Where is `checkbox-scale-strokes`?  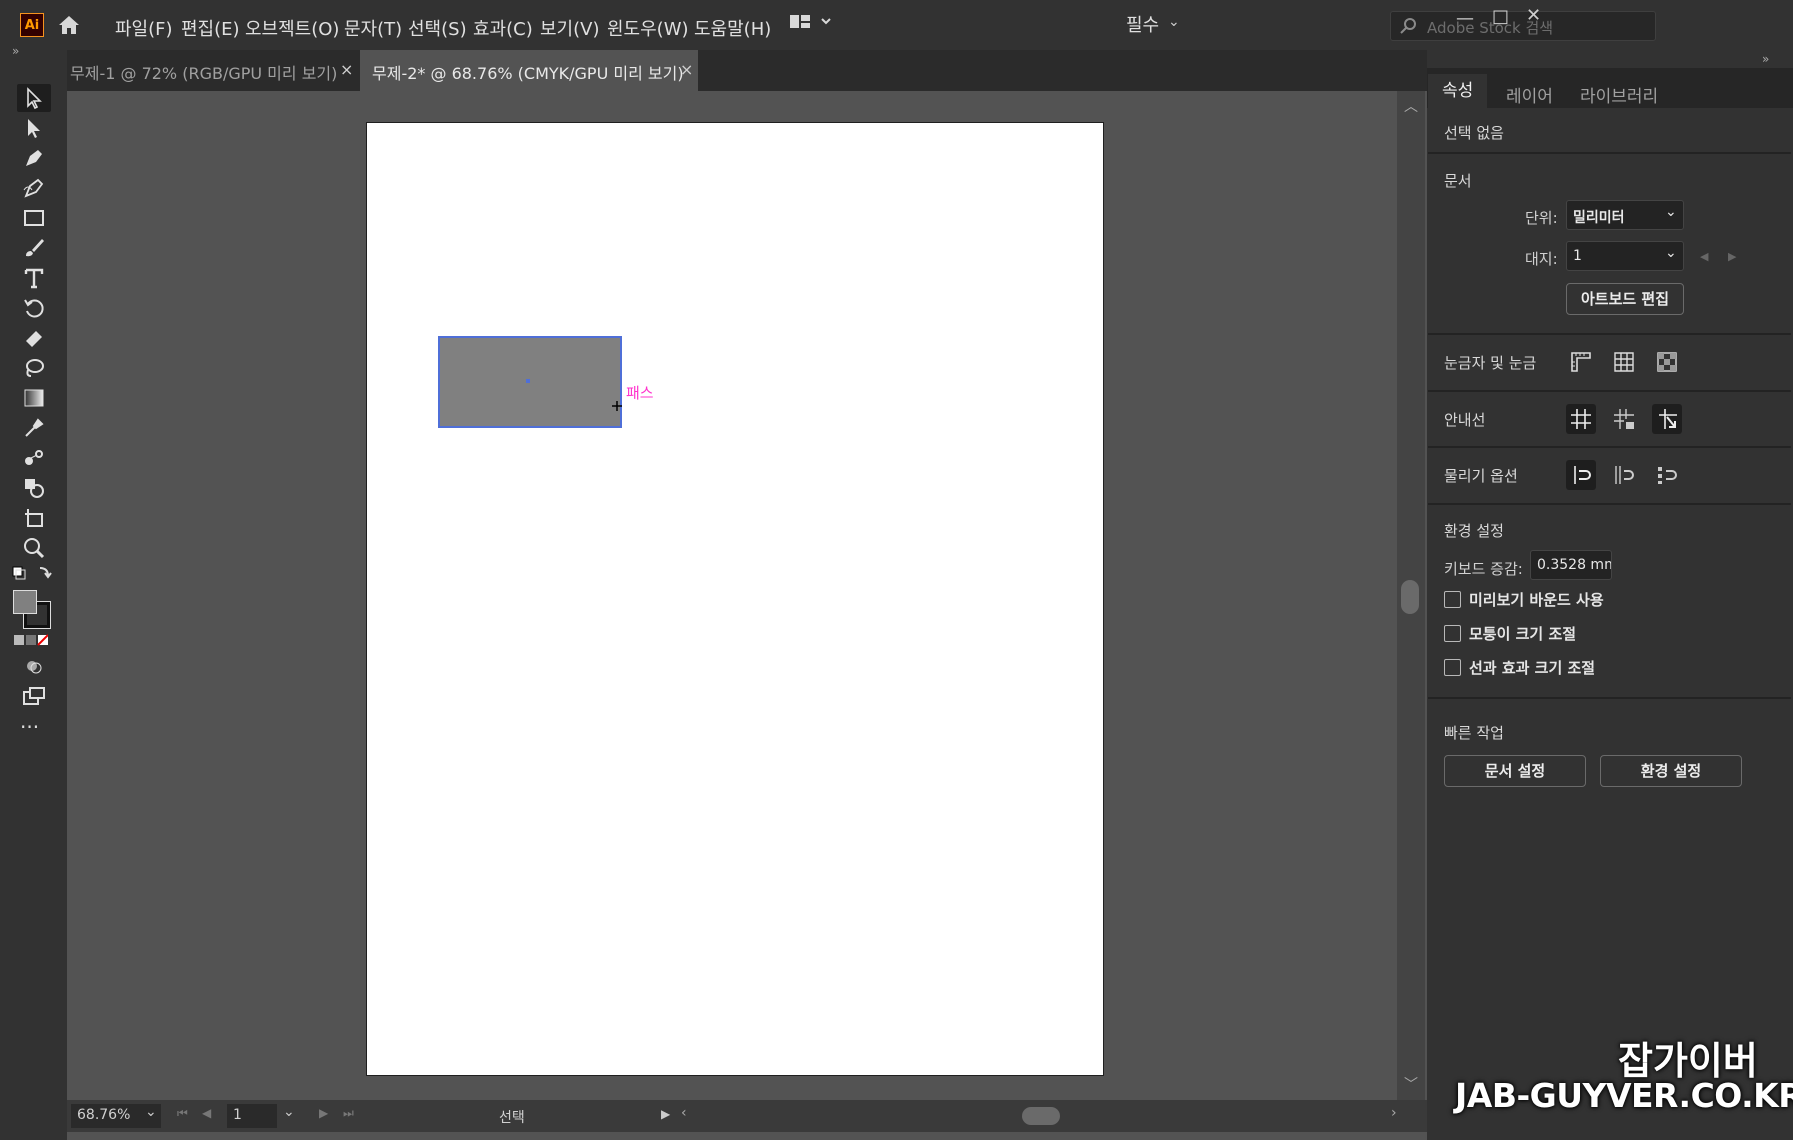 checkbox-scale-strokes is located at coordinates (1452, 667).